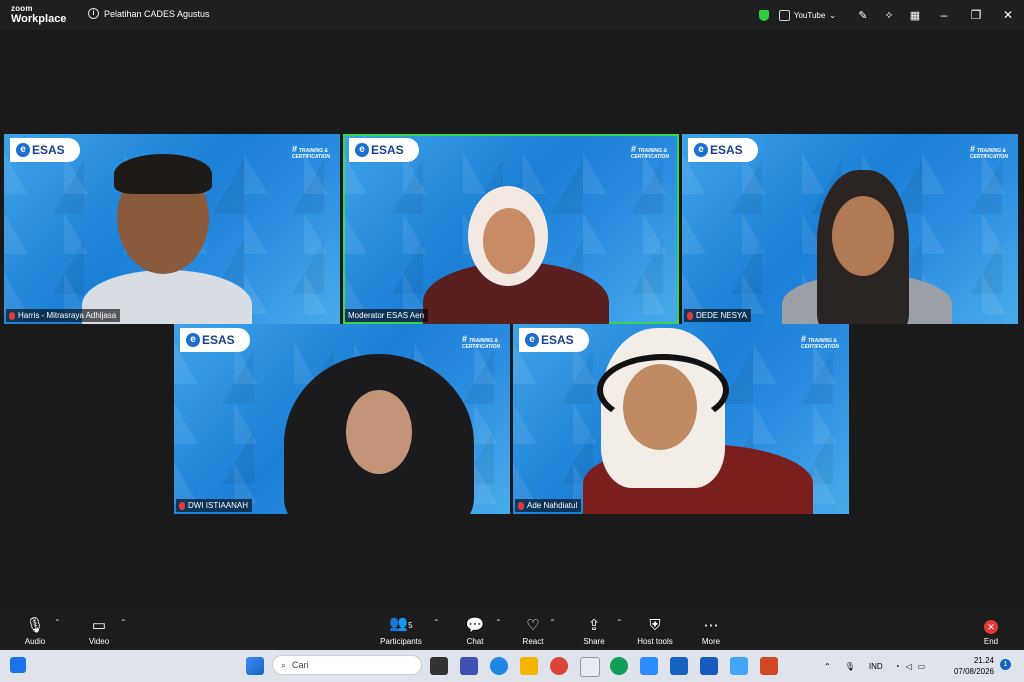  Describe the element at coordinates (991, 641) in the screenshot. I see `end-label: End` at that location.